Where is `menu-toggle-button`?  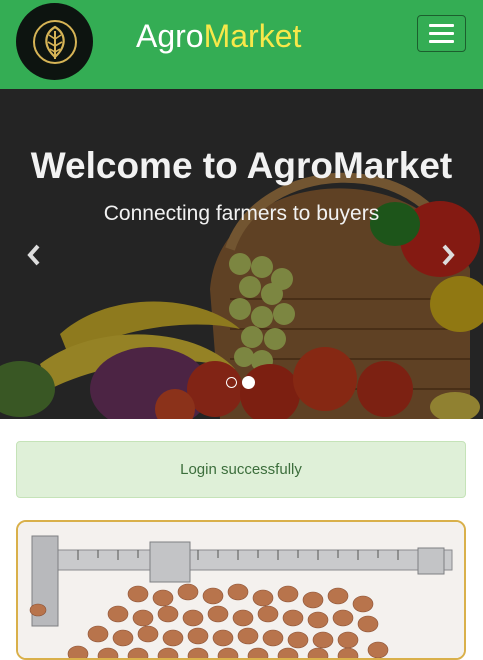
menu-toggle-button is located at coordinates (441, 33).